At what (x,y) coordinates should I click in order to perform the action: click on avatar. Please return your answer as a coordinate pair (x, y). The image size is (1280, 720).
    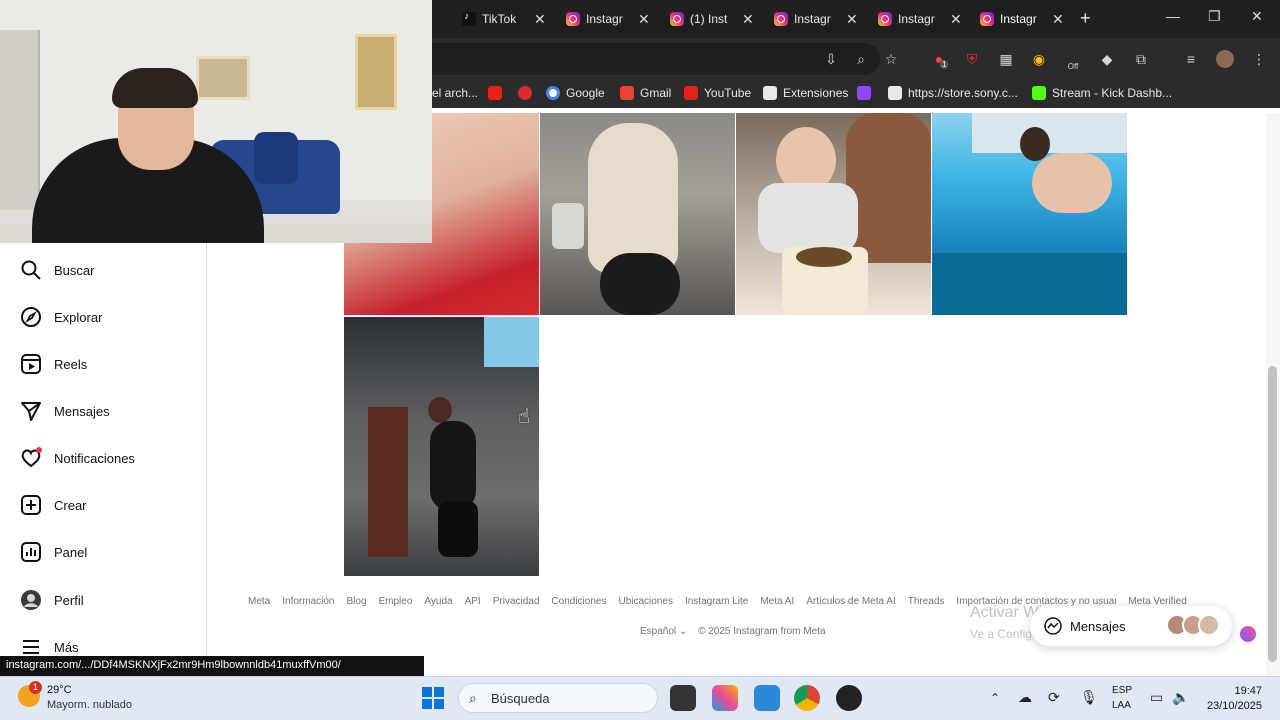
    Looking at the image, I should click on (1209, 625).